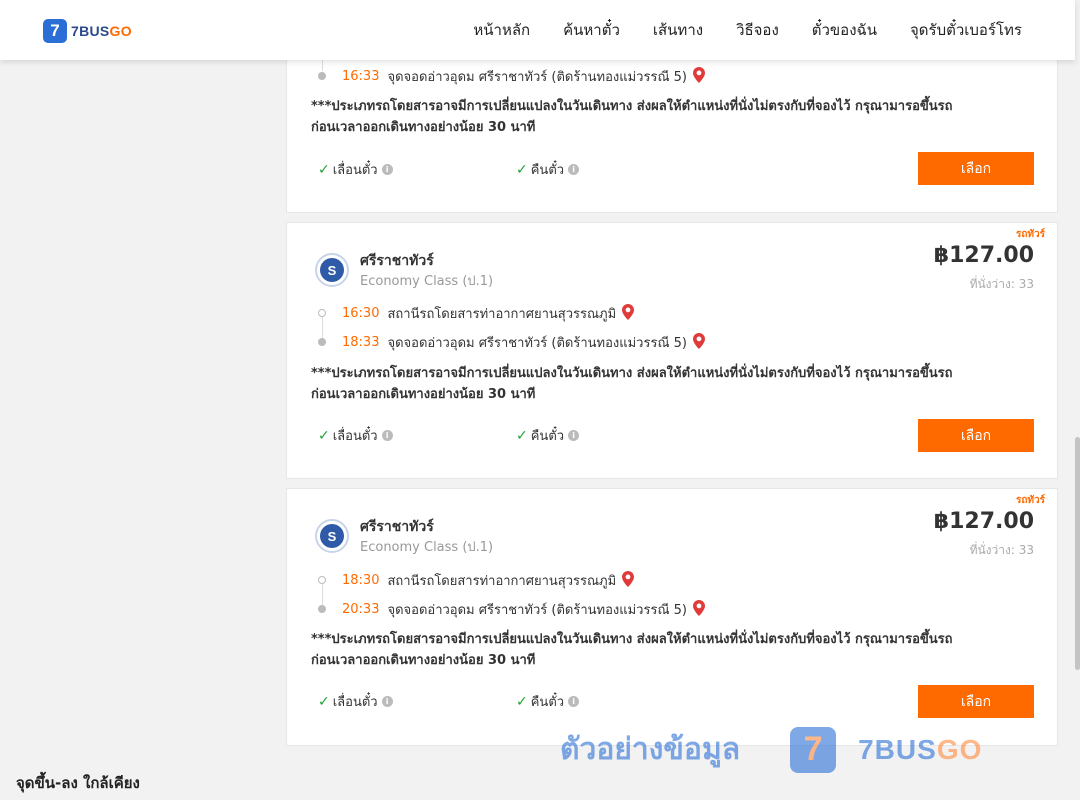  What do you see at coordinates (501, 30) in the screenshot?
I see `nav-home: หน้าหลัก` at bounding box center [501, 30].